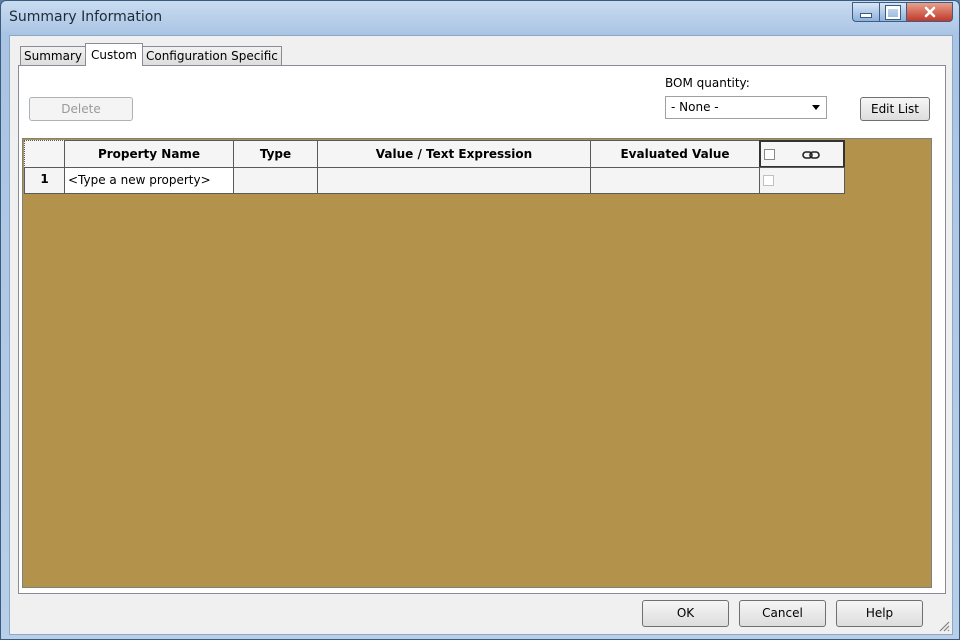  Describe the element at coordinates (811, 155) in the screenshot. I see `chain-link-icon` at that location.